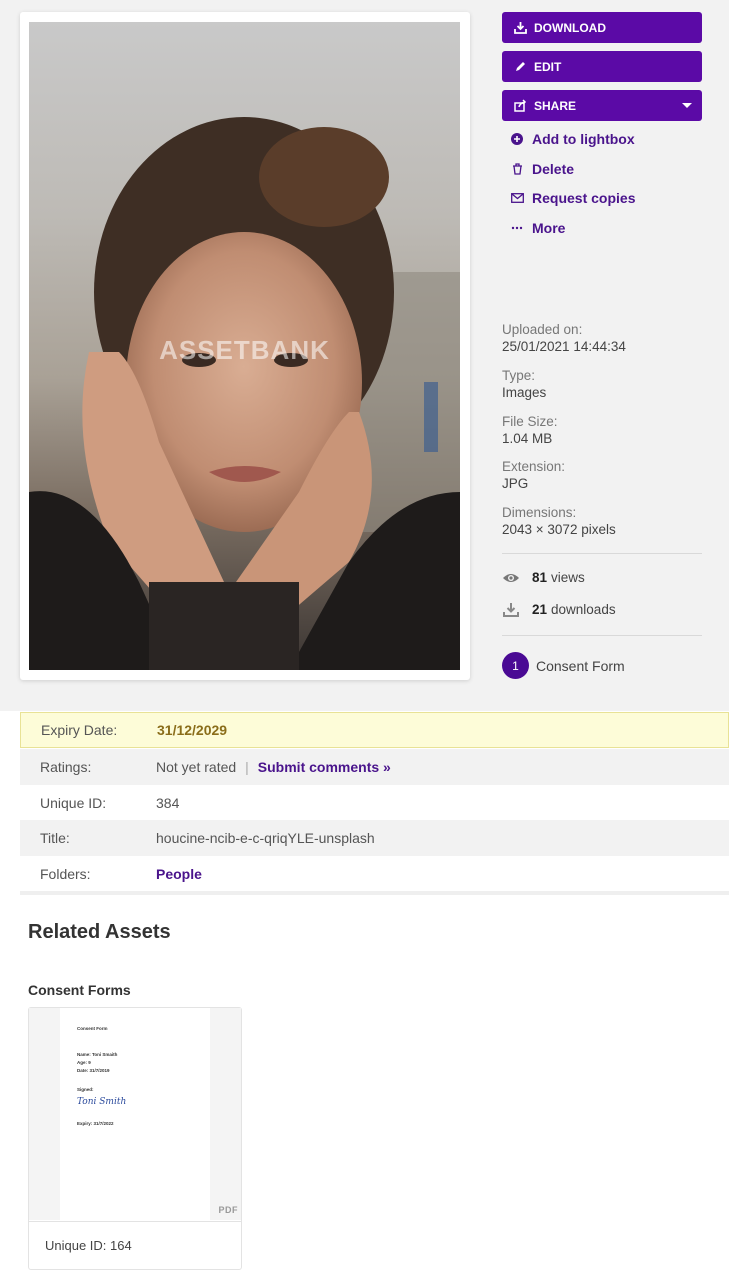  I want to click on attribute-row-title: Title: houcine-ncib-e-c-qriqYLE-unsplash, so click(374, 838).